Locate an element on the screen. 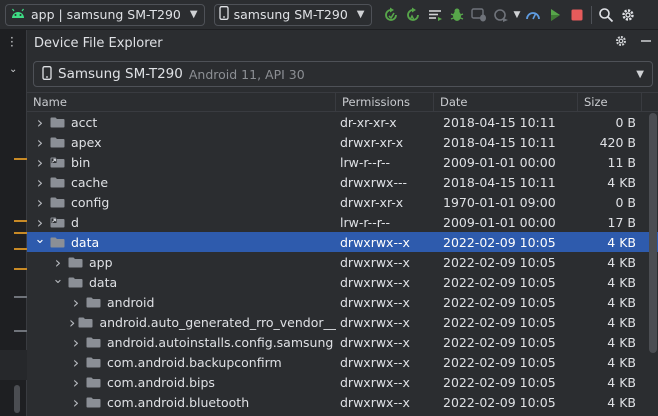 This screenshot has width=658, height=416. cell-name: › cache is located at coordinates (181, 182).